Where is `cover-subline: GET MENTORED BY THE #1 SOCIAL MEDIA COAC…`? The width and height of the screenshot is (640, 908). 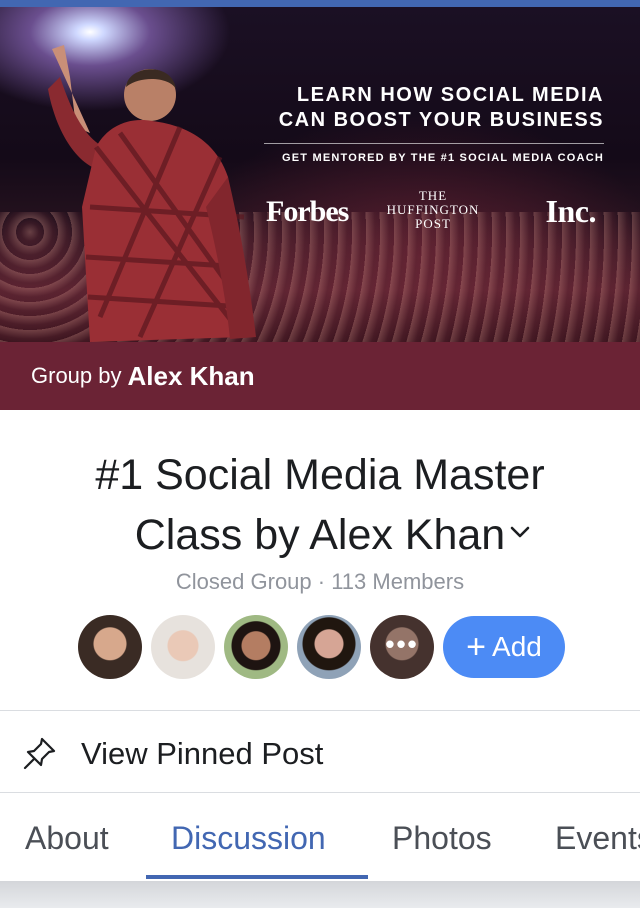 cover-subline: GET MENTORED BY THE #1 SOCIAL MEDIA COAC… is located at coordinates (443, 158).